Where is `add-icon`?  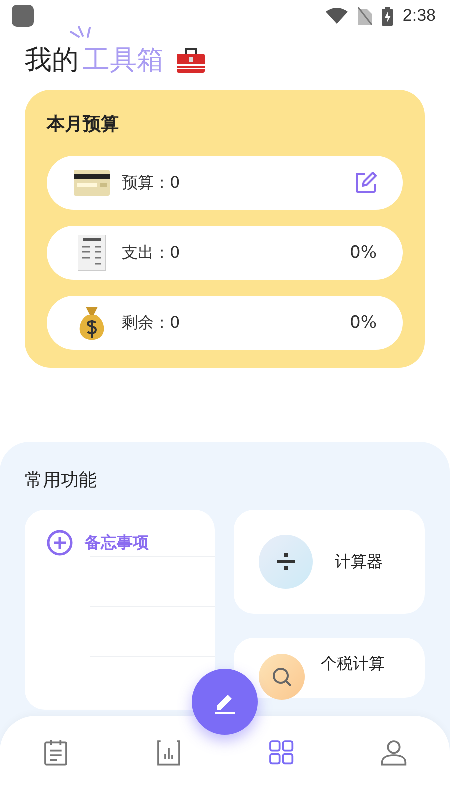 add-icon is located at coordinates (60, 543).